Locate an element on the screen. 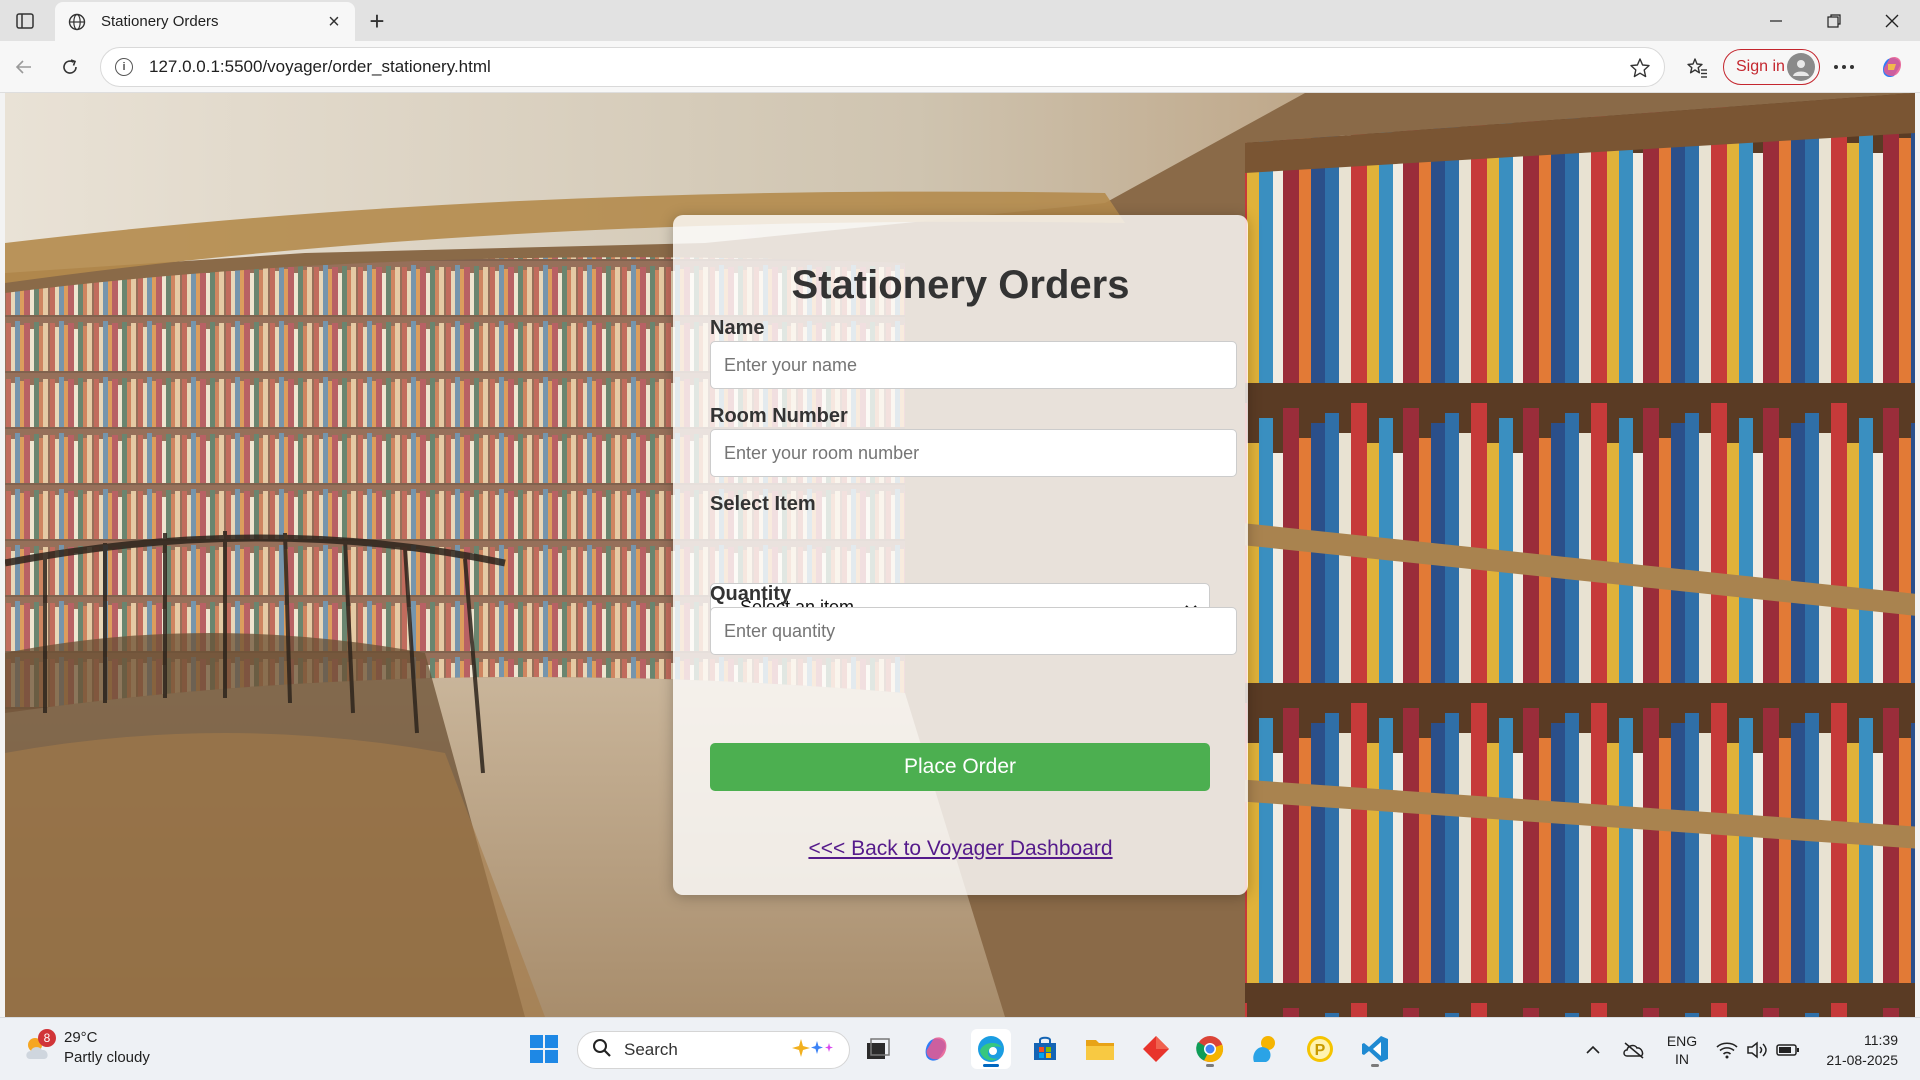  favorites-icon is located at coordinates (1697, 67).